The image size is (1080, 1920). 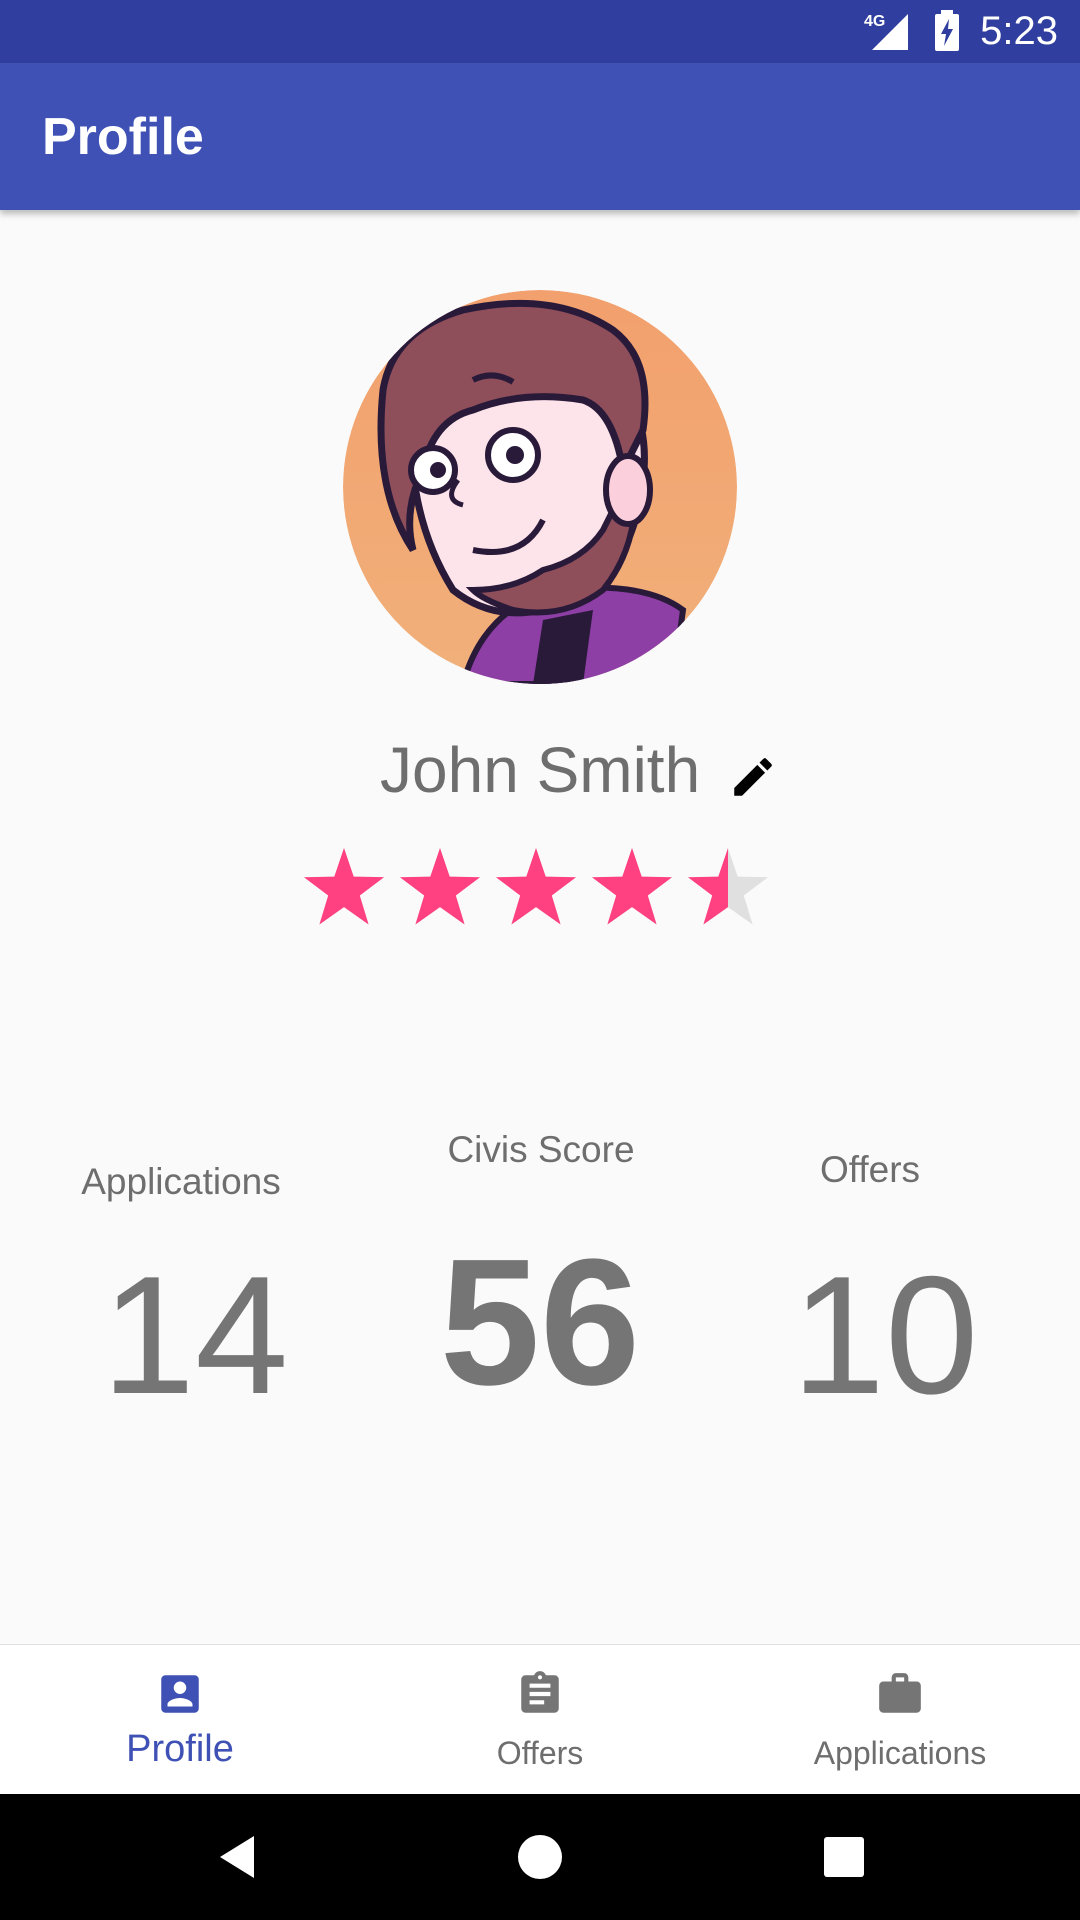 What do you see at coordinates (844, 1857) in the screenshot?
I see `recents-square-icon` at bounding box center [844, 1857].